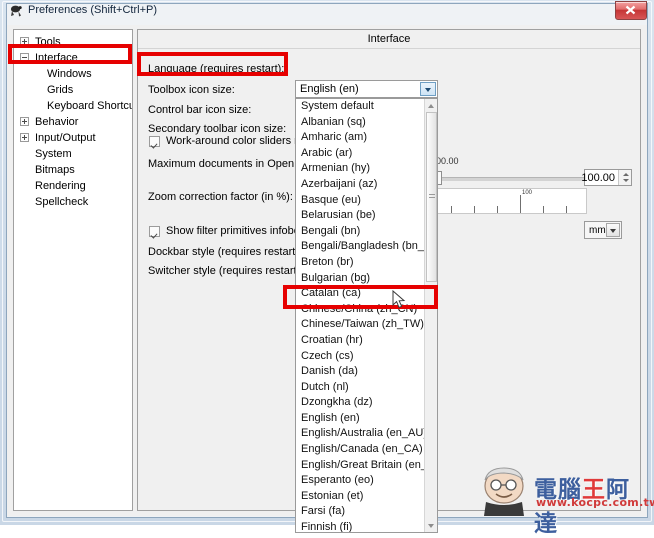  What do you see at coordinates (329, 89) in the screenshot?
I see `language-select-value: English (en)` at bounding box center [329, 89].